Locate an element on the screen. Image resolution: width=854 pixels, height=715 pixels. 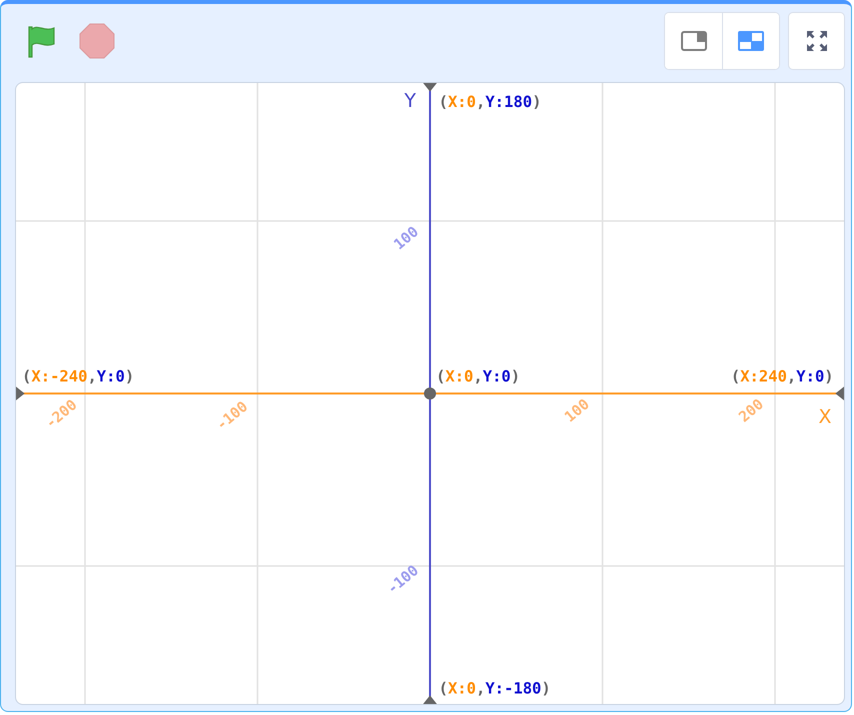
small-stage-icon is located at coordinates (694, 41).